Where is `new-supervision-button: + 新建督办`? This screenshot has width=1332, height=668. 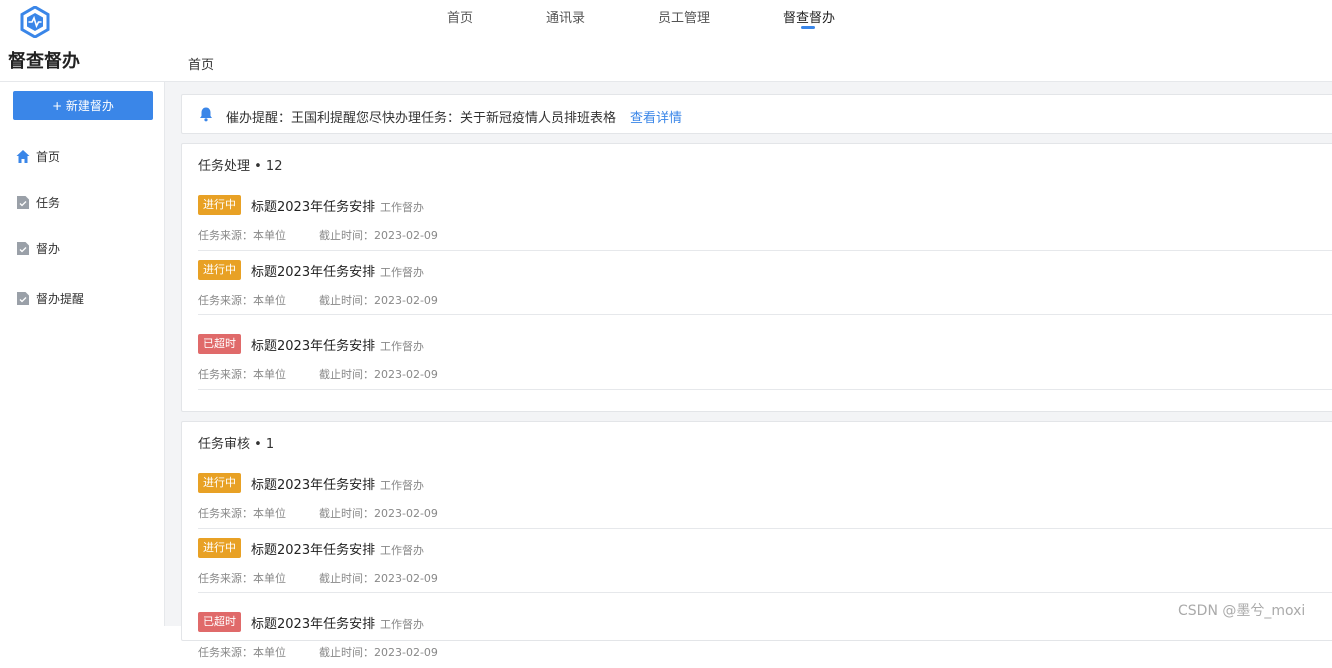
new-supervision-button: + 新建督办 is located at coordinates (83, 105).